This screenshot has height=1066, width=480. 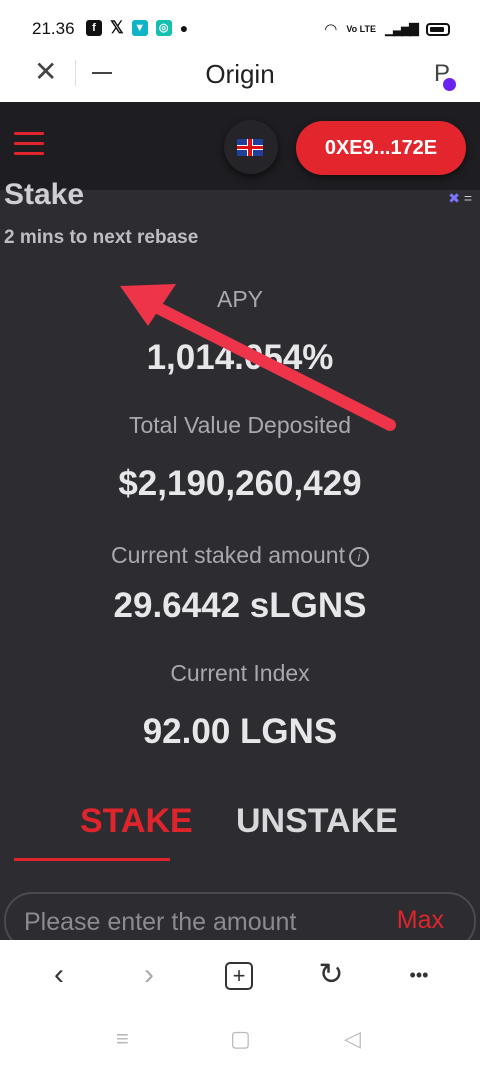 I want to click on uk-flag-icon, so click(x=250, y=147).